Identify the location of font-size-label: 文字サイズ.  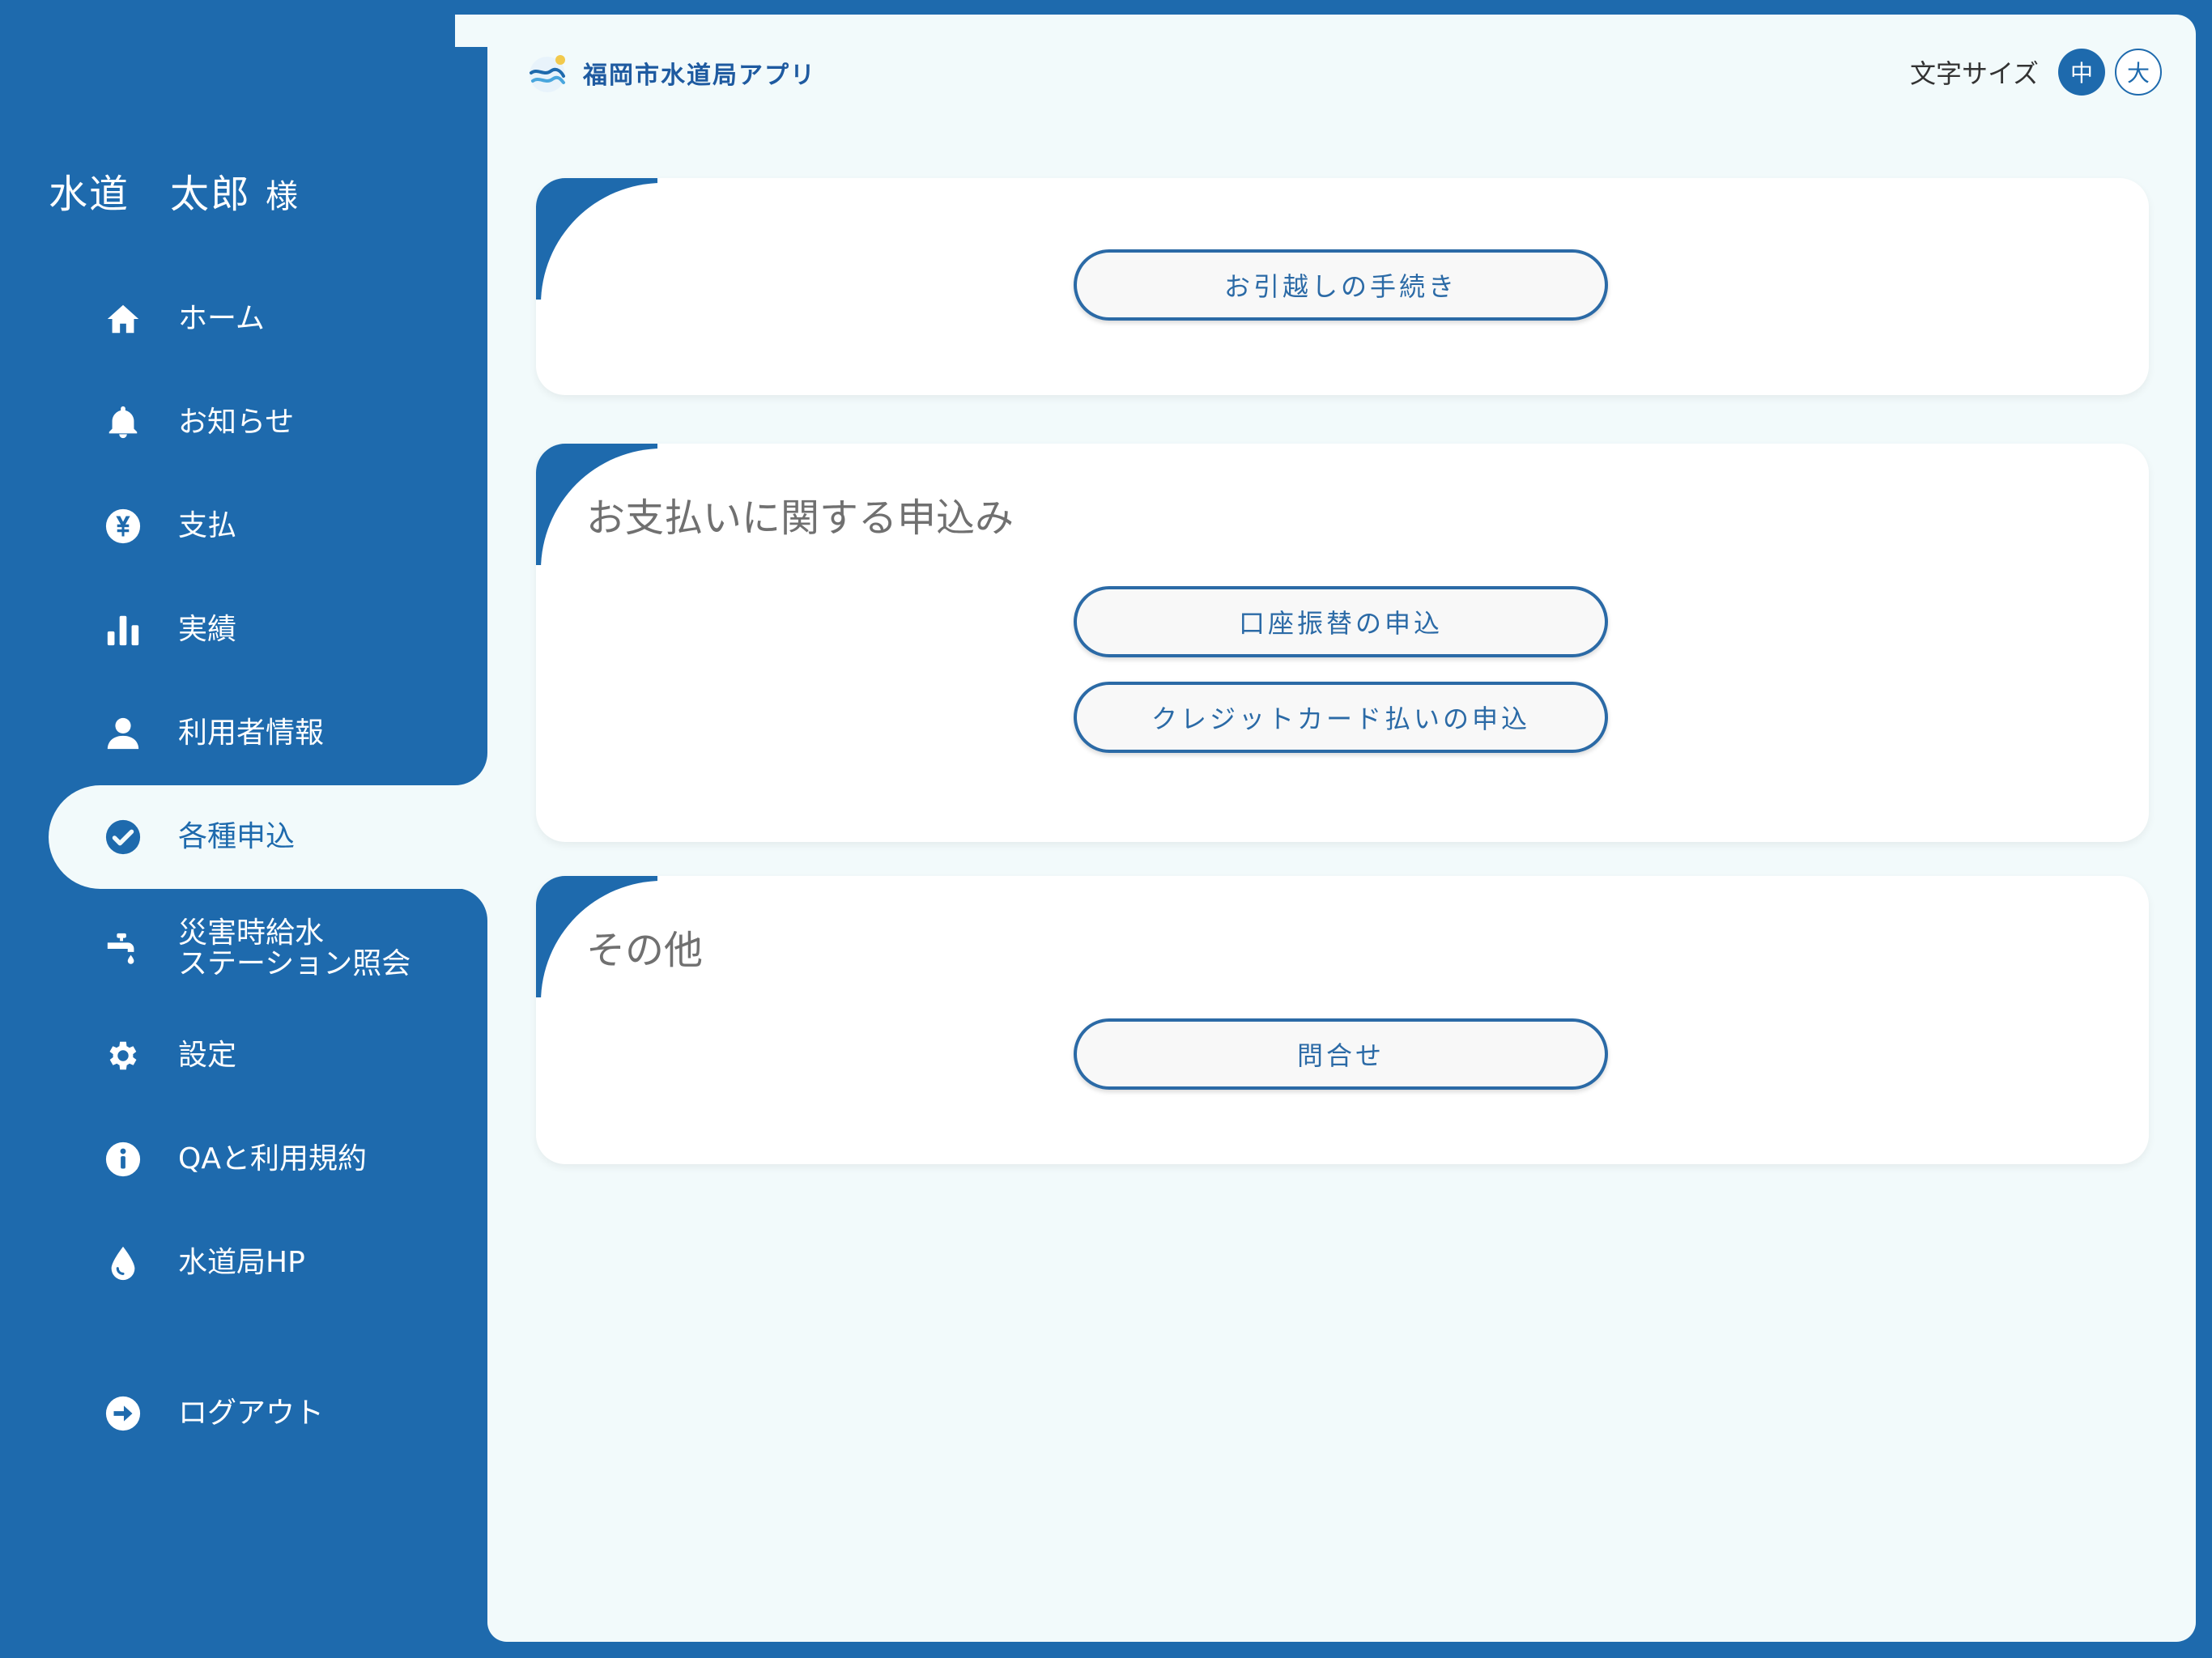
(1974, 73).